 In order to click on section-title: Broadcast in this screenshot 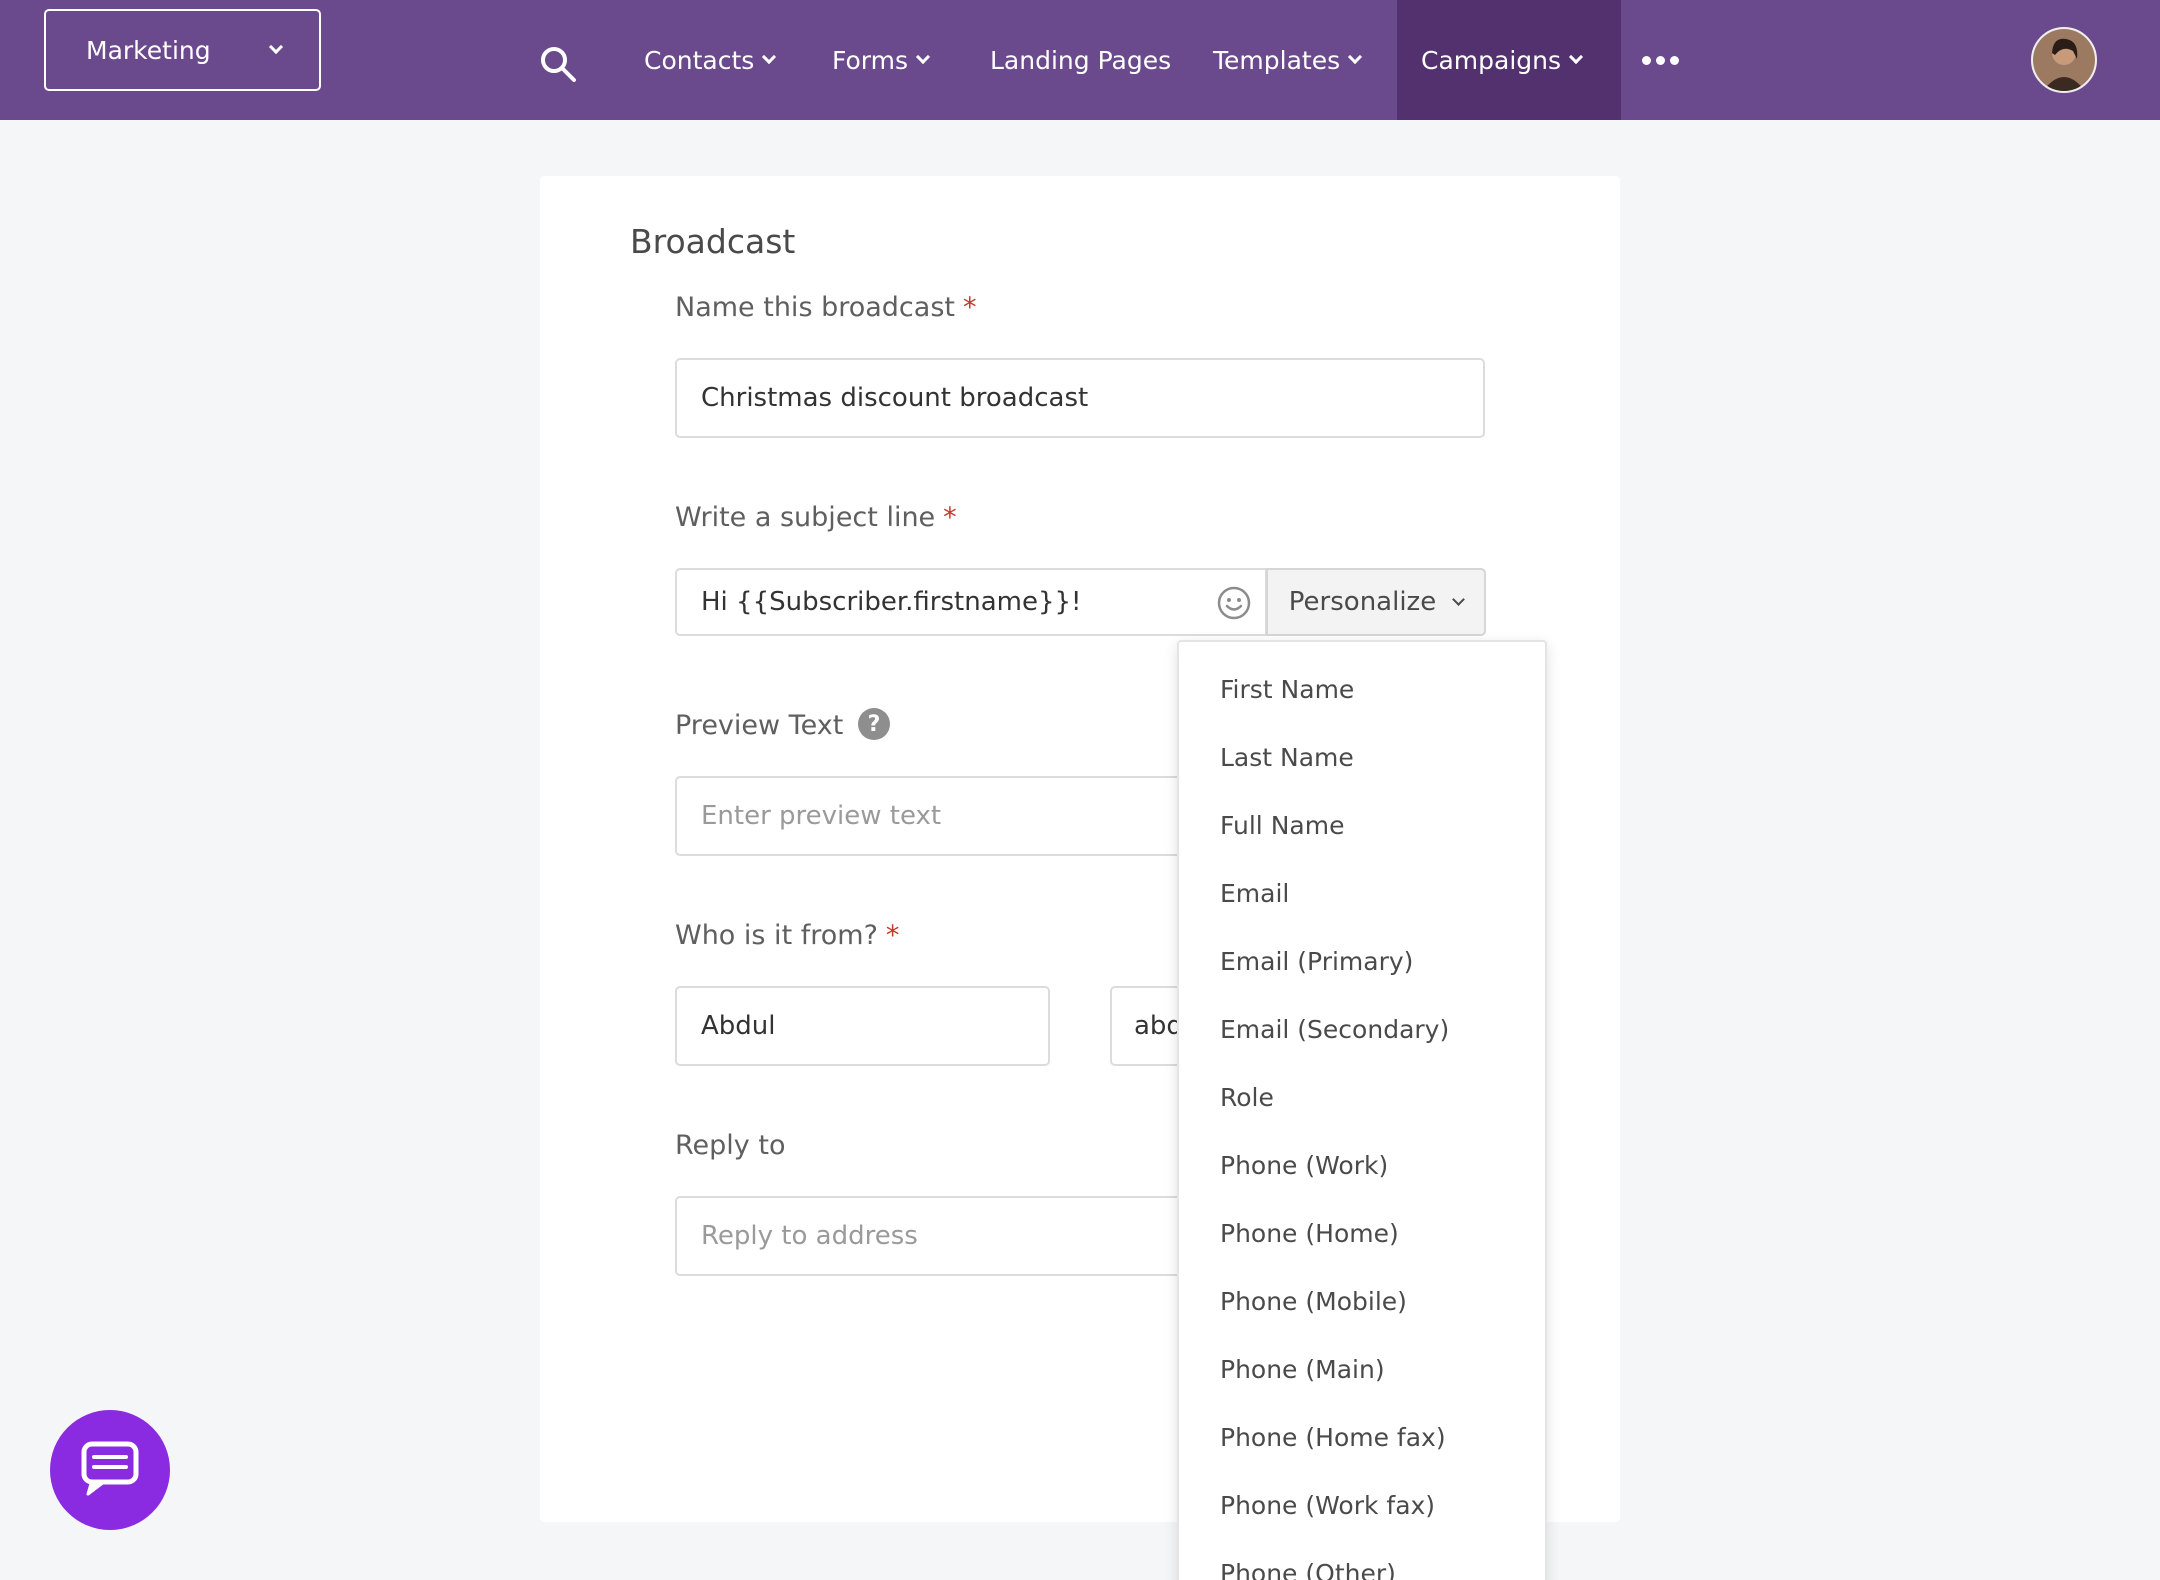, I will do `click(713, 241)`.